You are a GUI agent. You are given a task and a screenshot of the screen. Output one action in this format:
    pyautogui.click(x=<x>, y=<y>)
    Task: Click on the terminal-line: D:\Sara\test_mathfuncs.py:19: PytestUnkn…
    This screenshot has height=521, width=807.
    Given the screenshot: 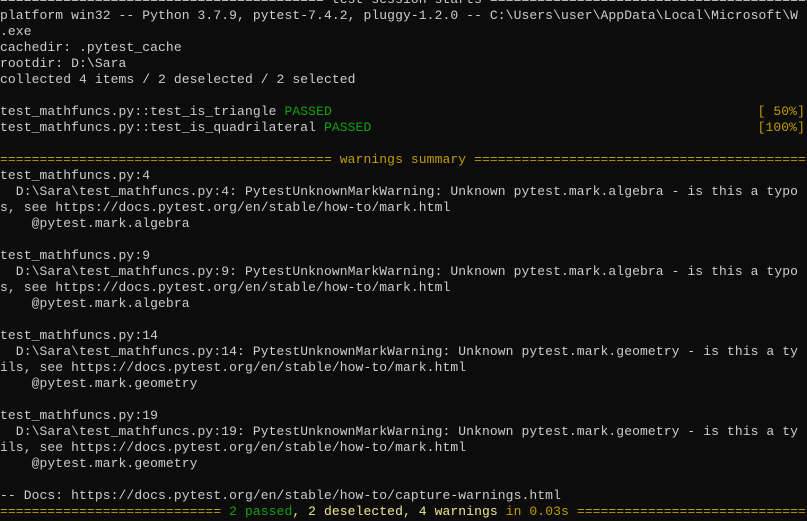 What is the action you would take?
    pyautogui.click(x=403, y=432)
    